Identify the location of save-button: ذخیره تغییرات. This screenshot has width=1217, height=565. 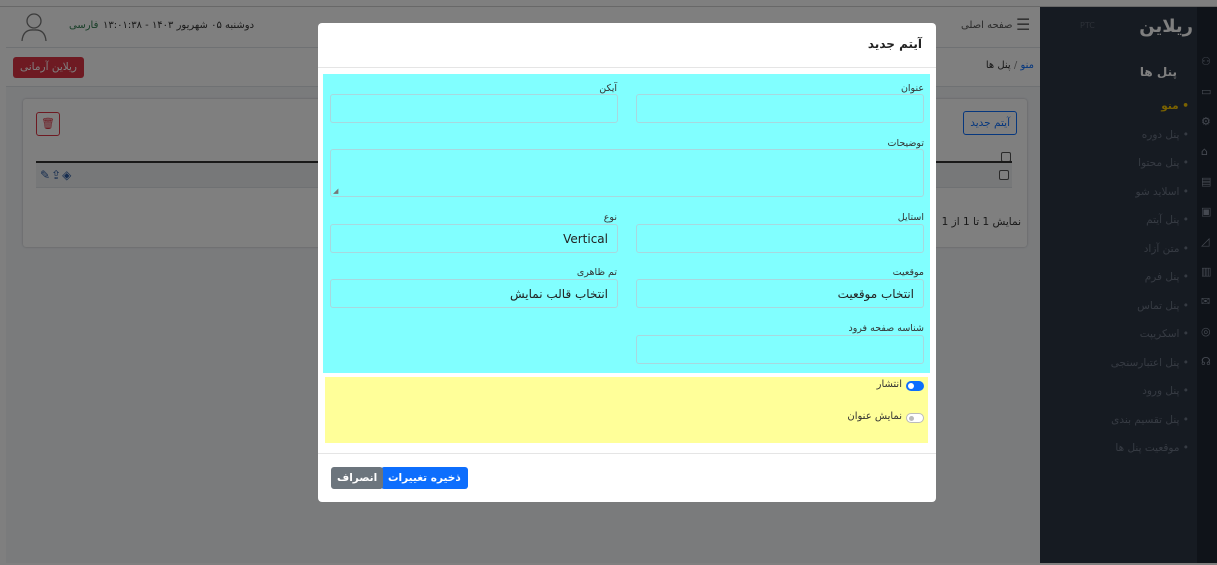
(424, 478).